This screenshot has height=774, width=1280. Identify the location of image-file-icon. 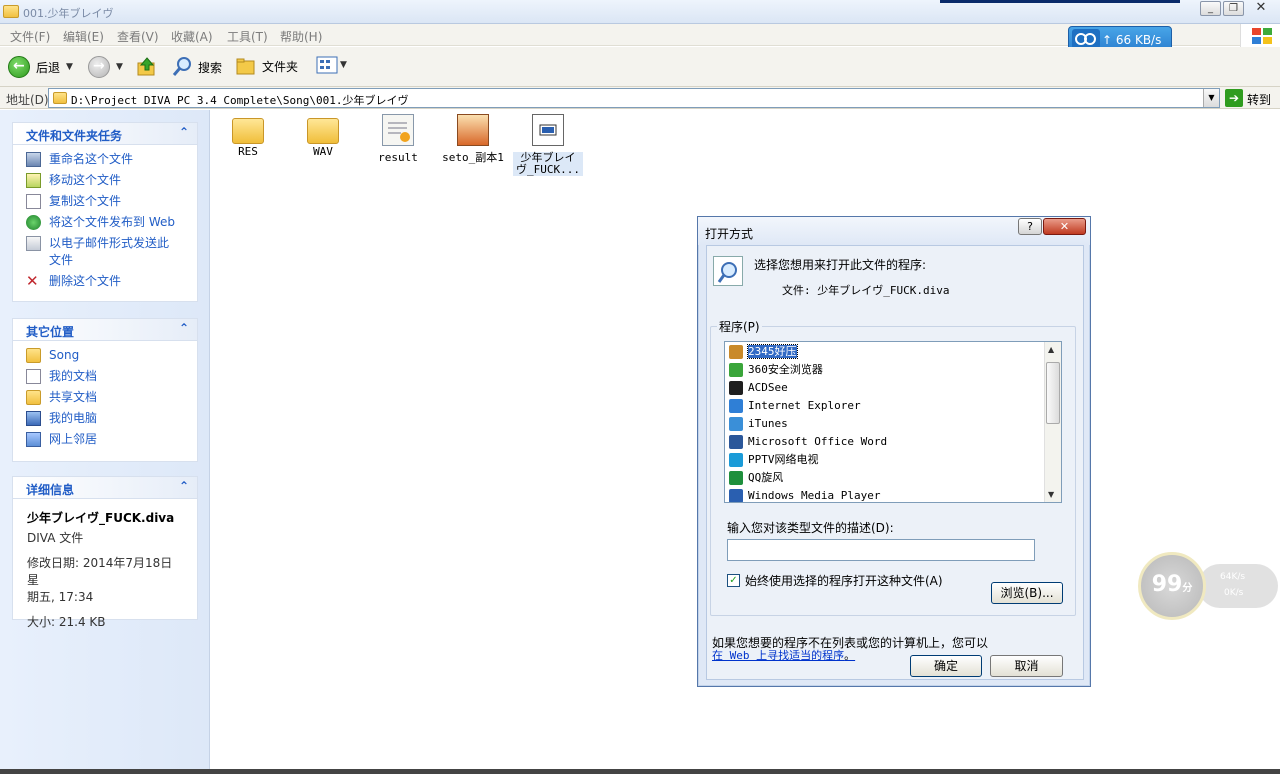
(473, 130).